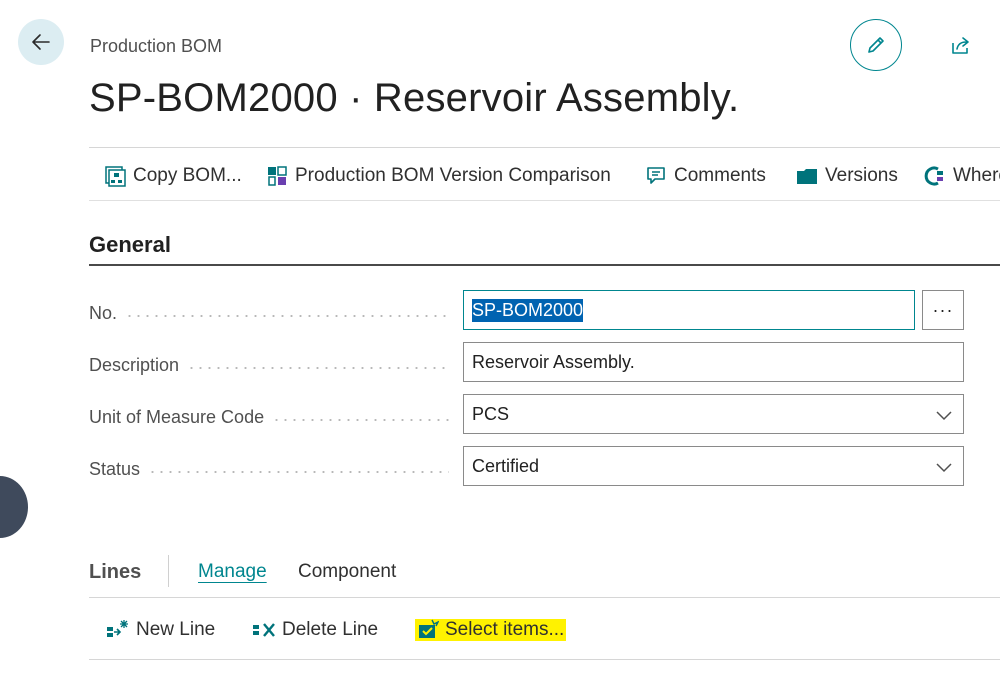 Image resolution: width=1000 pixels, height=700 pixels. I want to click on action-label: Comments, so click(720, 175).